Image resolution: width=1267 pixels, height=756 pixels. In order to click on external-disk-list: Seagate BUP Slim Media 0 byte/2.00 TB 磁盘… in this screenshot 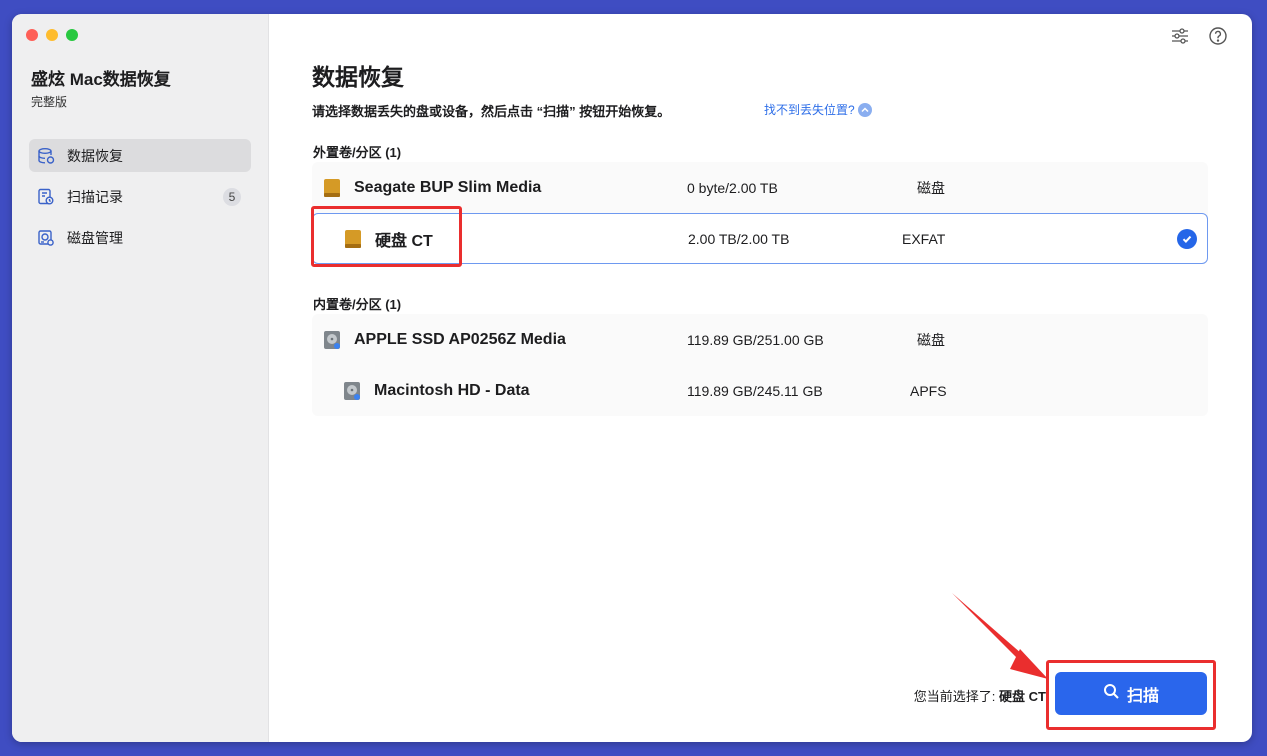, I will do `click(760, 213)`.